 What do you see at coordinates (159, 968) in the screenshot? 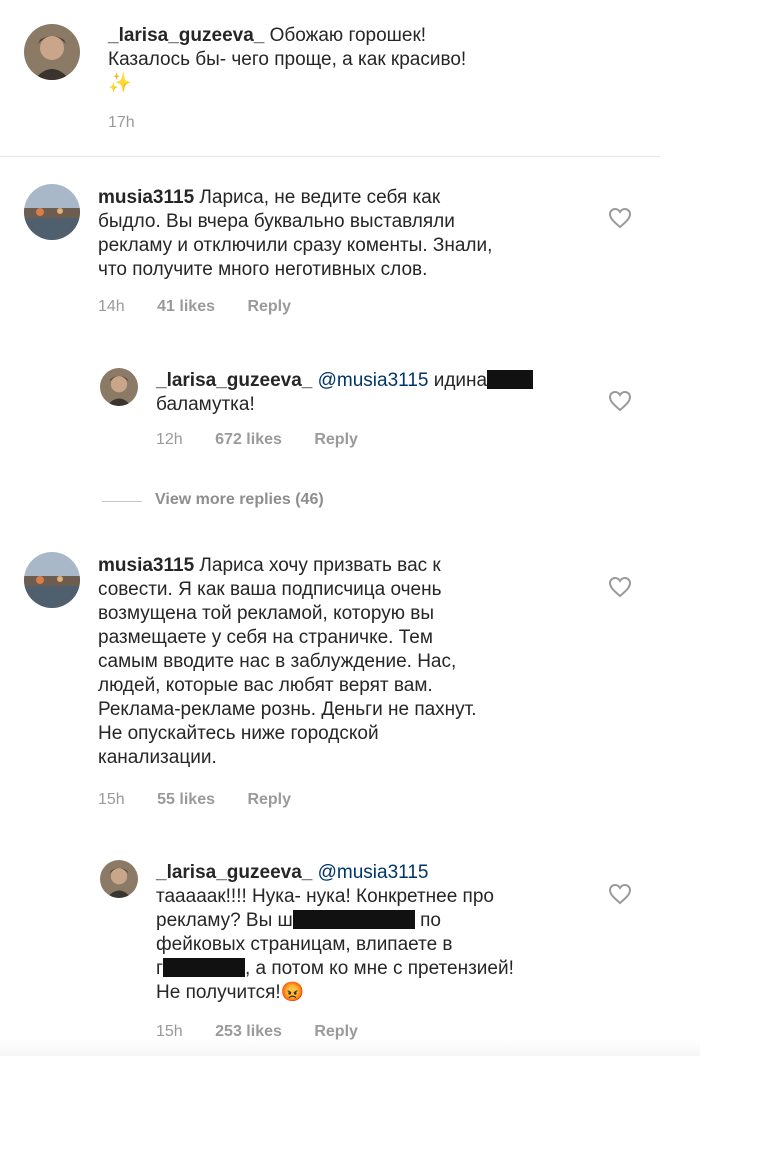
I see `reply-2-line4a: г` at bounding box center [159, 968].